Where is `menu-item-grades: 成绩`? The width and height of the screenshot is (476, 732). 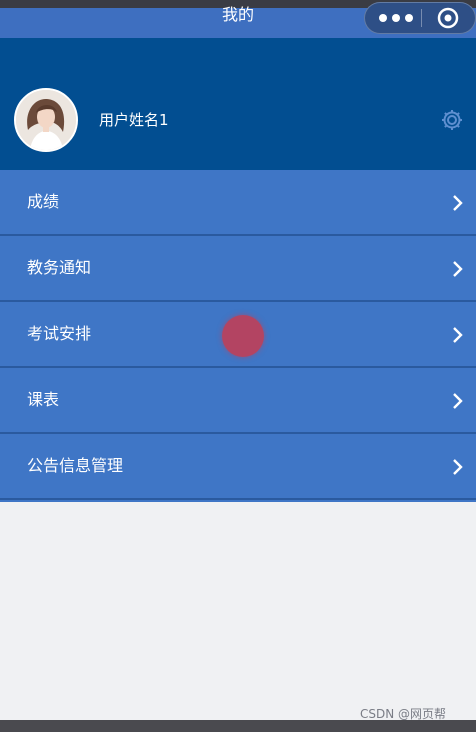 menu-item-grades: 成绩 is located at coordinates (238, 203).